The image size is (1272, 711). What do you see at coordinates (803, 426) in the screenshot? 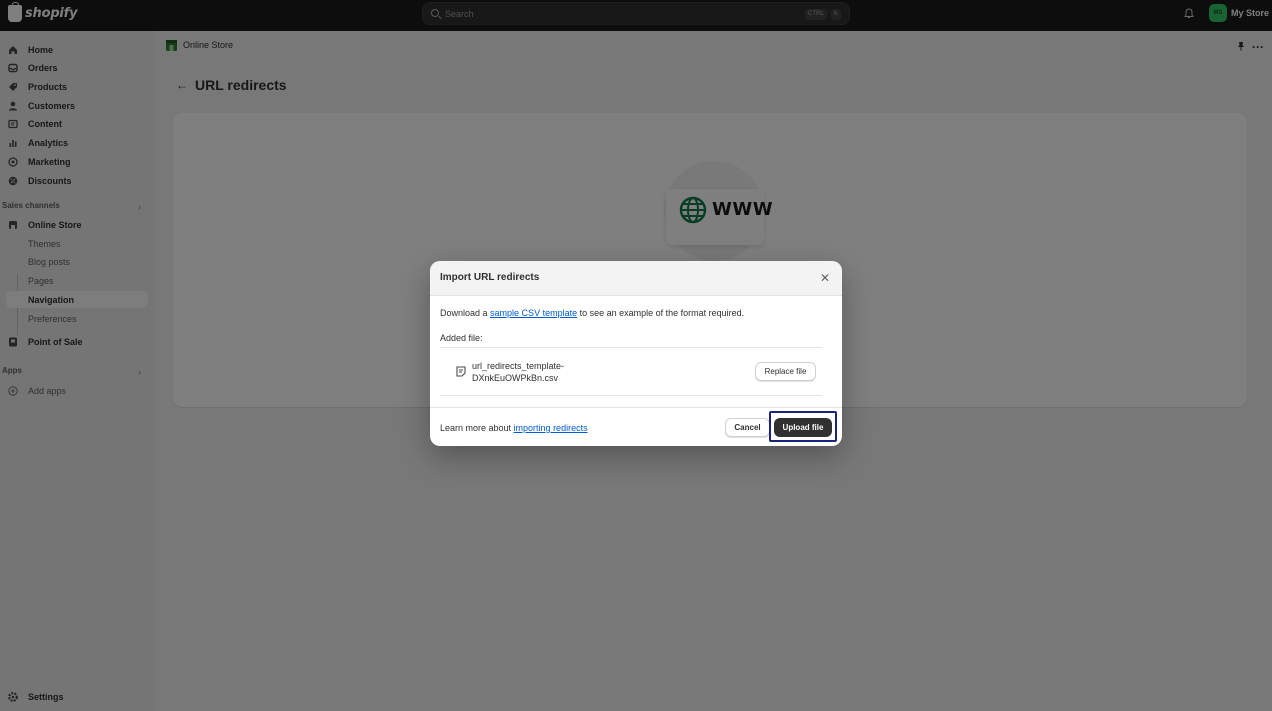
I see `upload-button-highlight` at bounding box center [803, 426].